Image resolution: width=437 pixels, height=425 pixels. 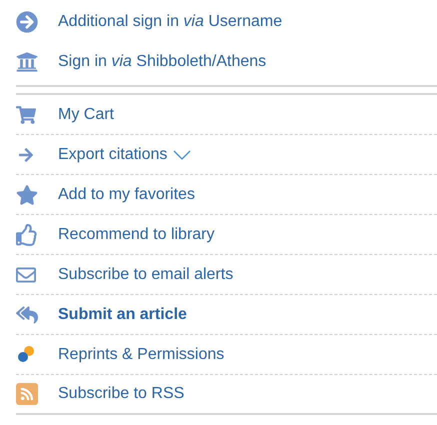 I want to click on action-link: Subscribe to RSS, so click(x=121, y=394).